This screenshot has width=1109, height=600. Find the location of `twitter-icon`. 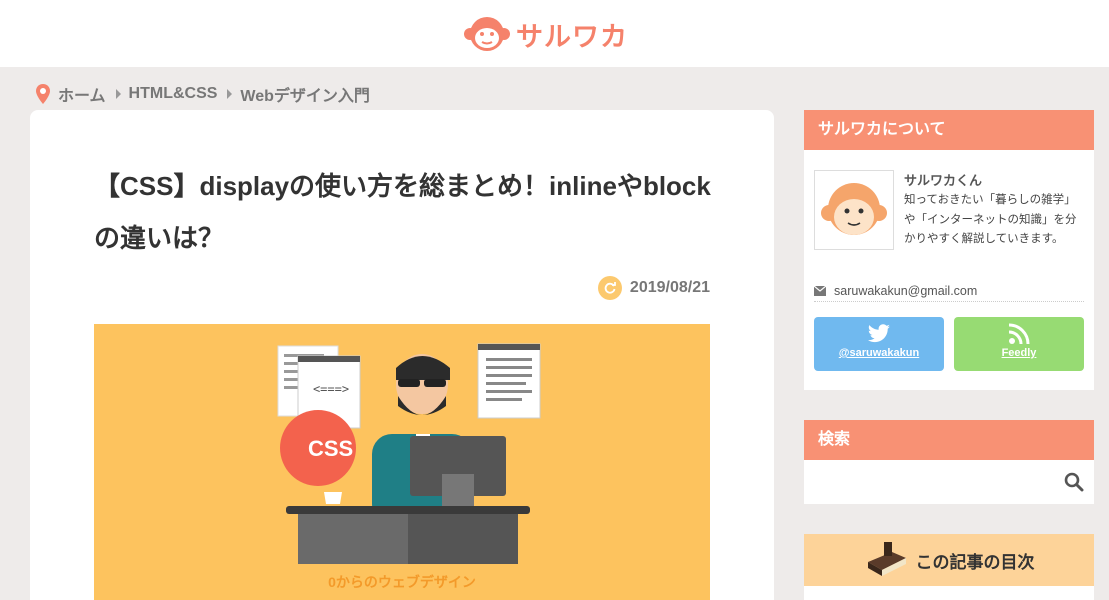

twitter-icon is located at coordinates (879, 333).